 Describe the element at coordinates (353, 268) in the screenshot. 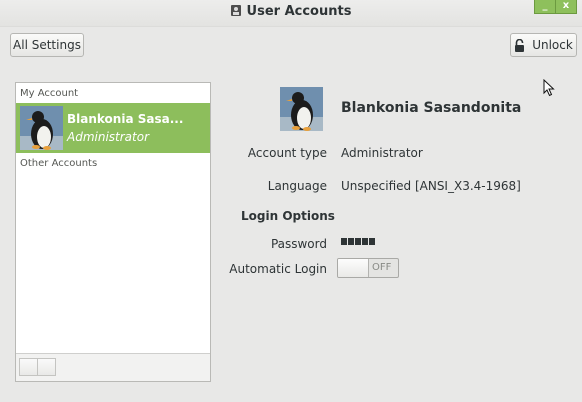

I see `toggle-knob` at that location.